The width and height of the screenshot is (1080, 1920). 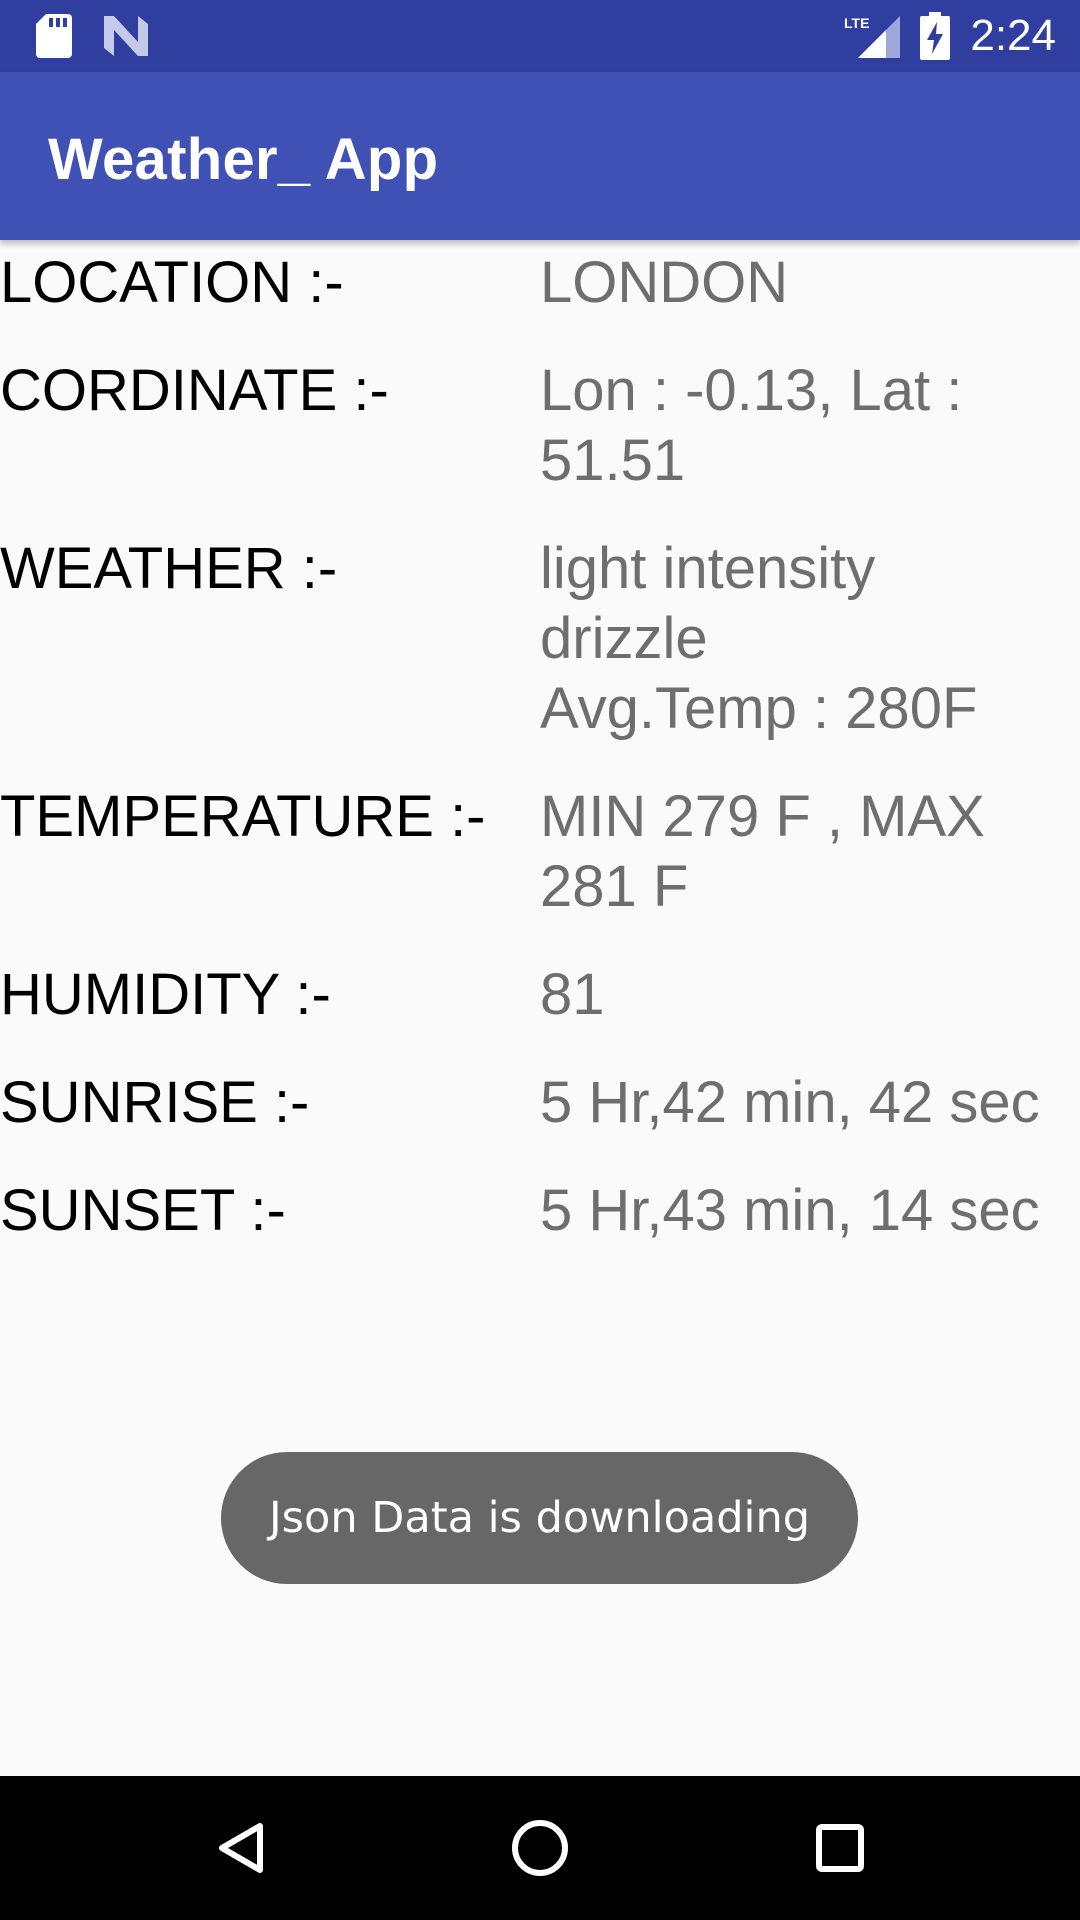 What do you see at coordinates (155, 1102) in the screenshot?
I see `sunrise-label: SUNRISE :-` at bounding box center [155, 1102].